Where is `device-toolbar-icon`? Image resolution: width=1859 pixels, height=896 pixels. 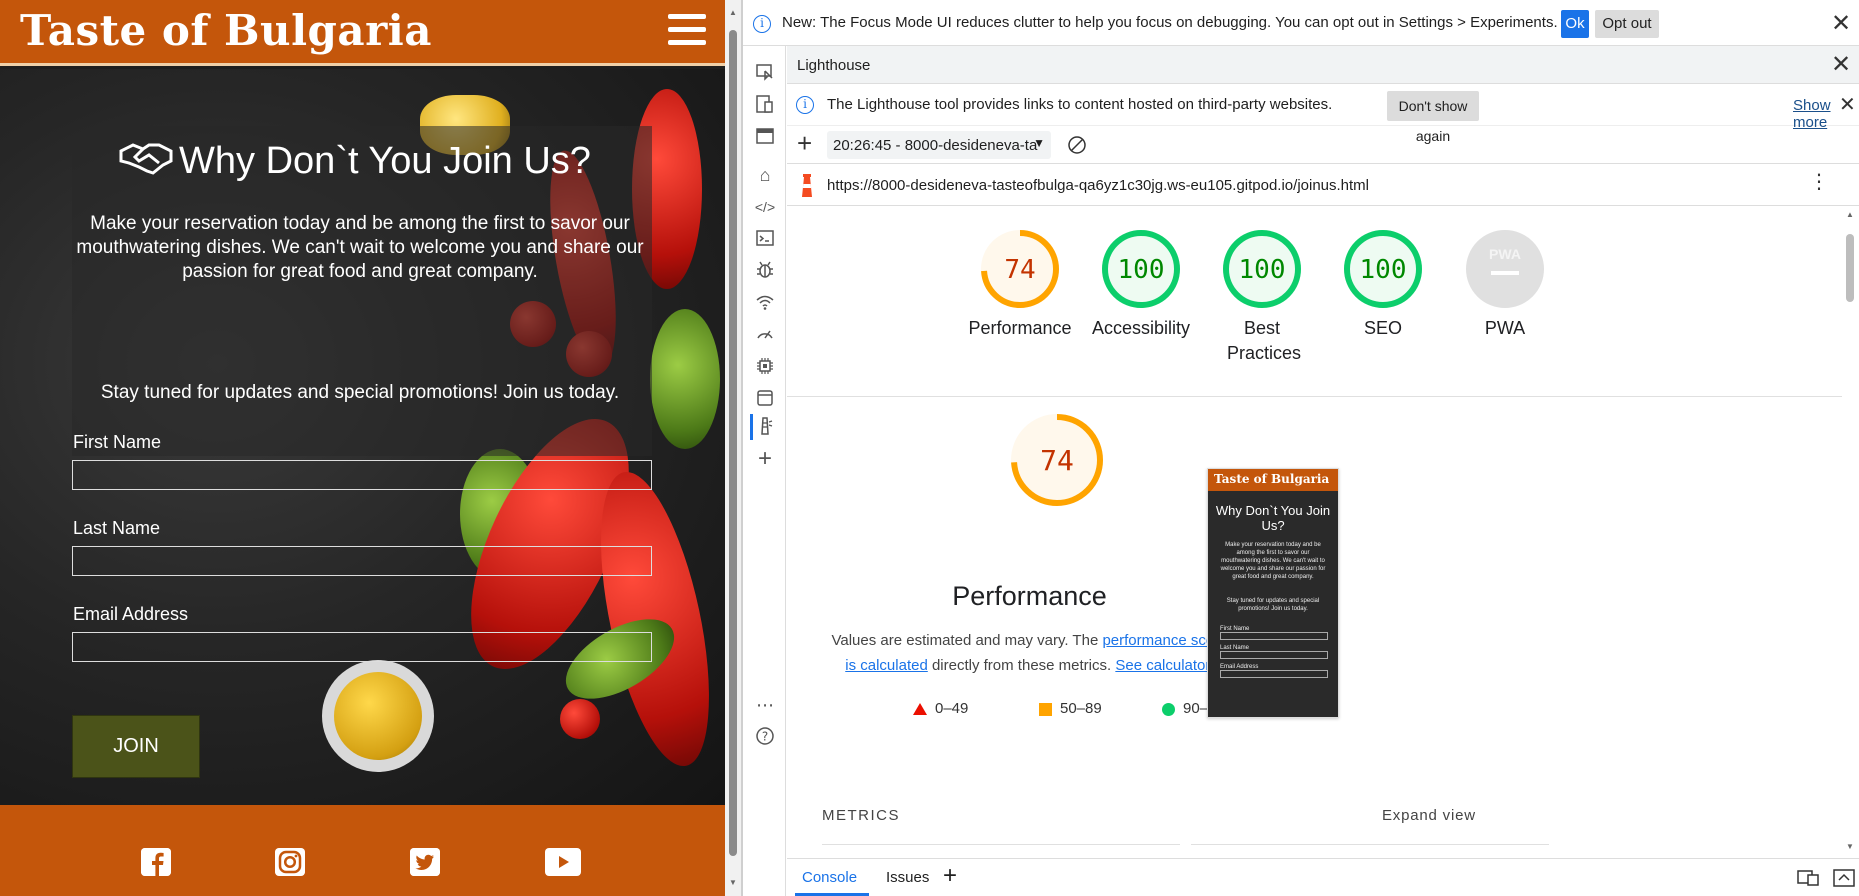 device-toolbar-icon is located at coordinates (765, 105).